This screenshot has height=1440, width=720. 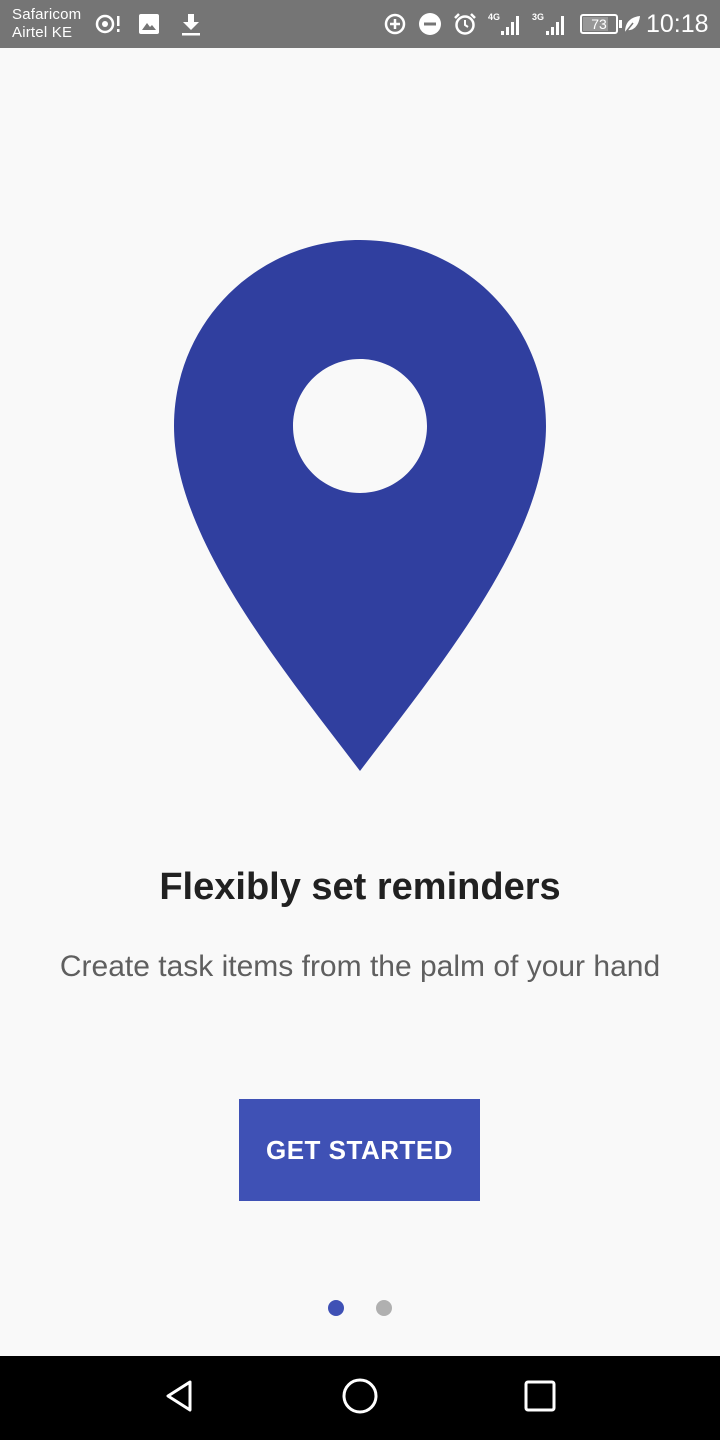 I want to click on back-icon, so click(x=180, y=1398).